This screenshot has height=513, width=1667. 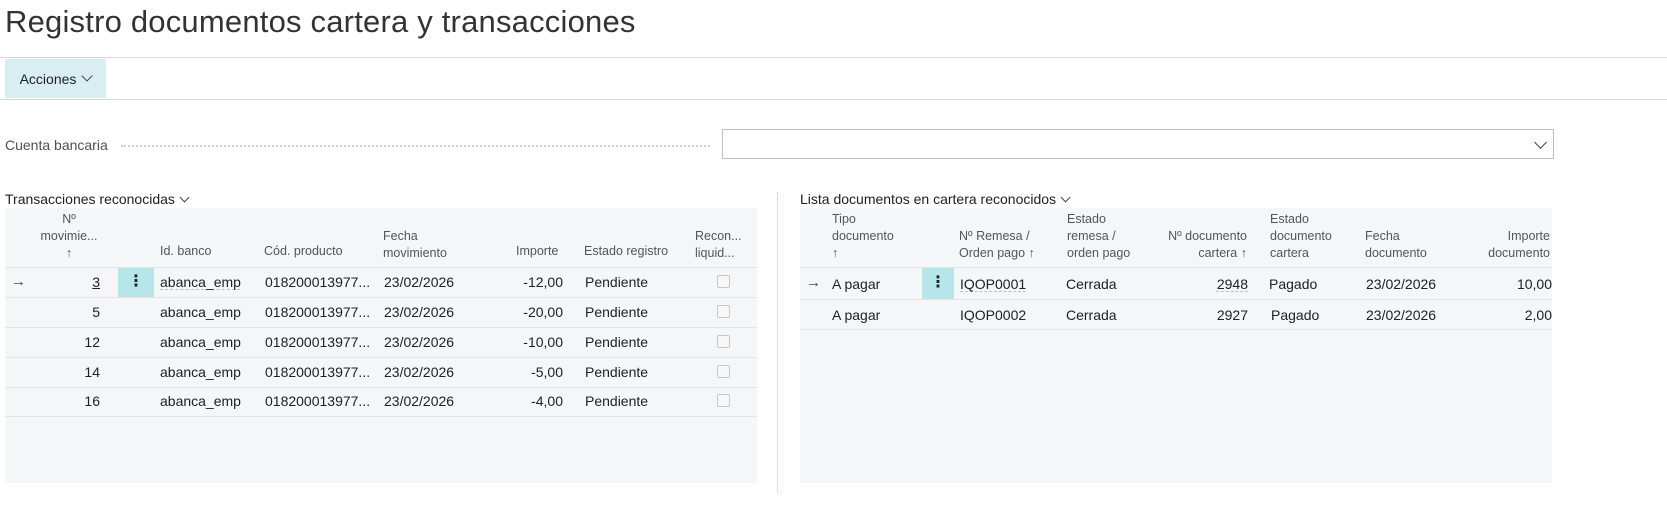 What do you see at coordinates (835, 253) in the screenshot?
I see `sort-ascending-icon: ↑` at bounding box center [835, 253].